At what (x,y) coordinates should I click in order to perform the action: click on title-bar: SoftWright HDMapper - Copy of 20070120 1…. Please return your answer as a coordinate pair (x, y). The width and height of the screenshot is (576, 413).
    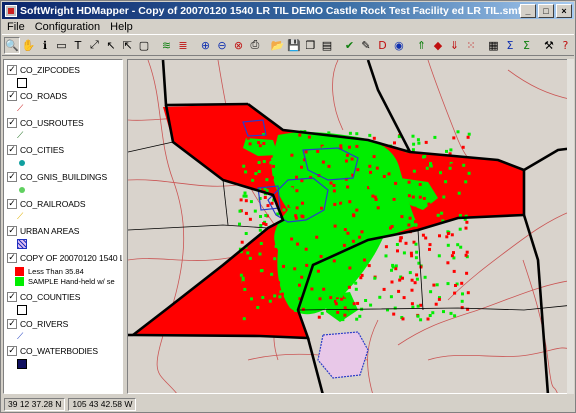
    Looking at the image, I should click on (288, 10).